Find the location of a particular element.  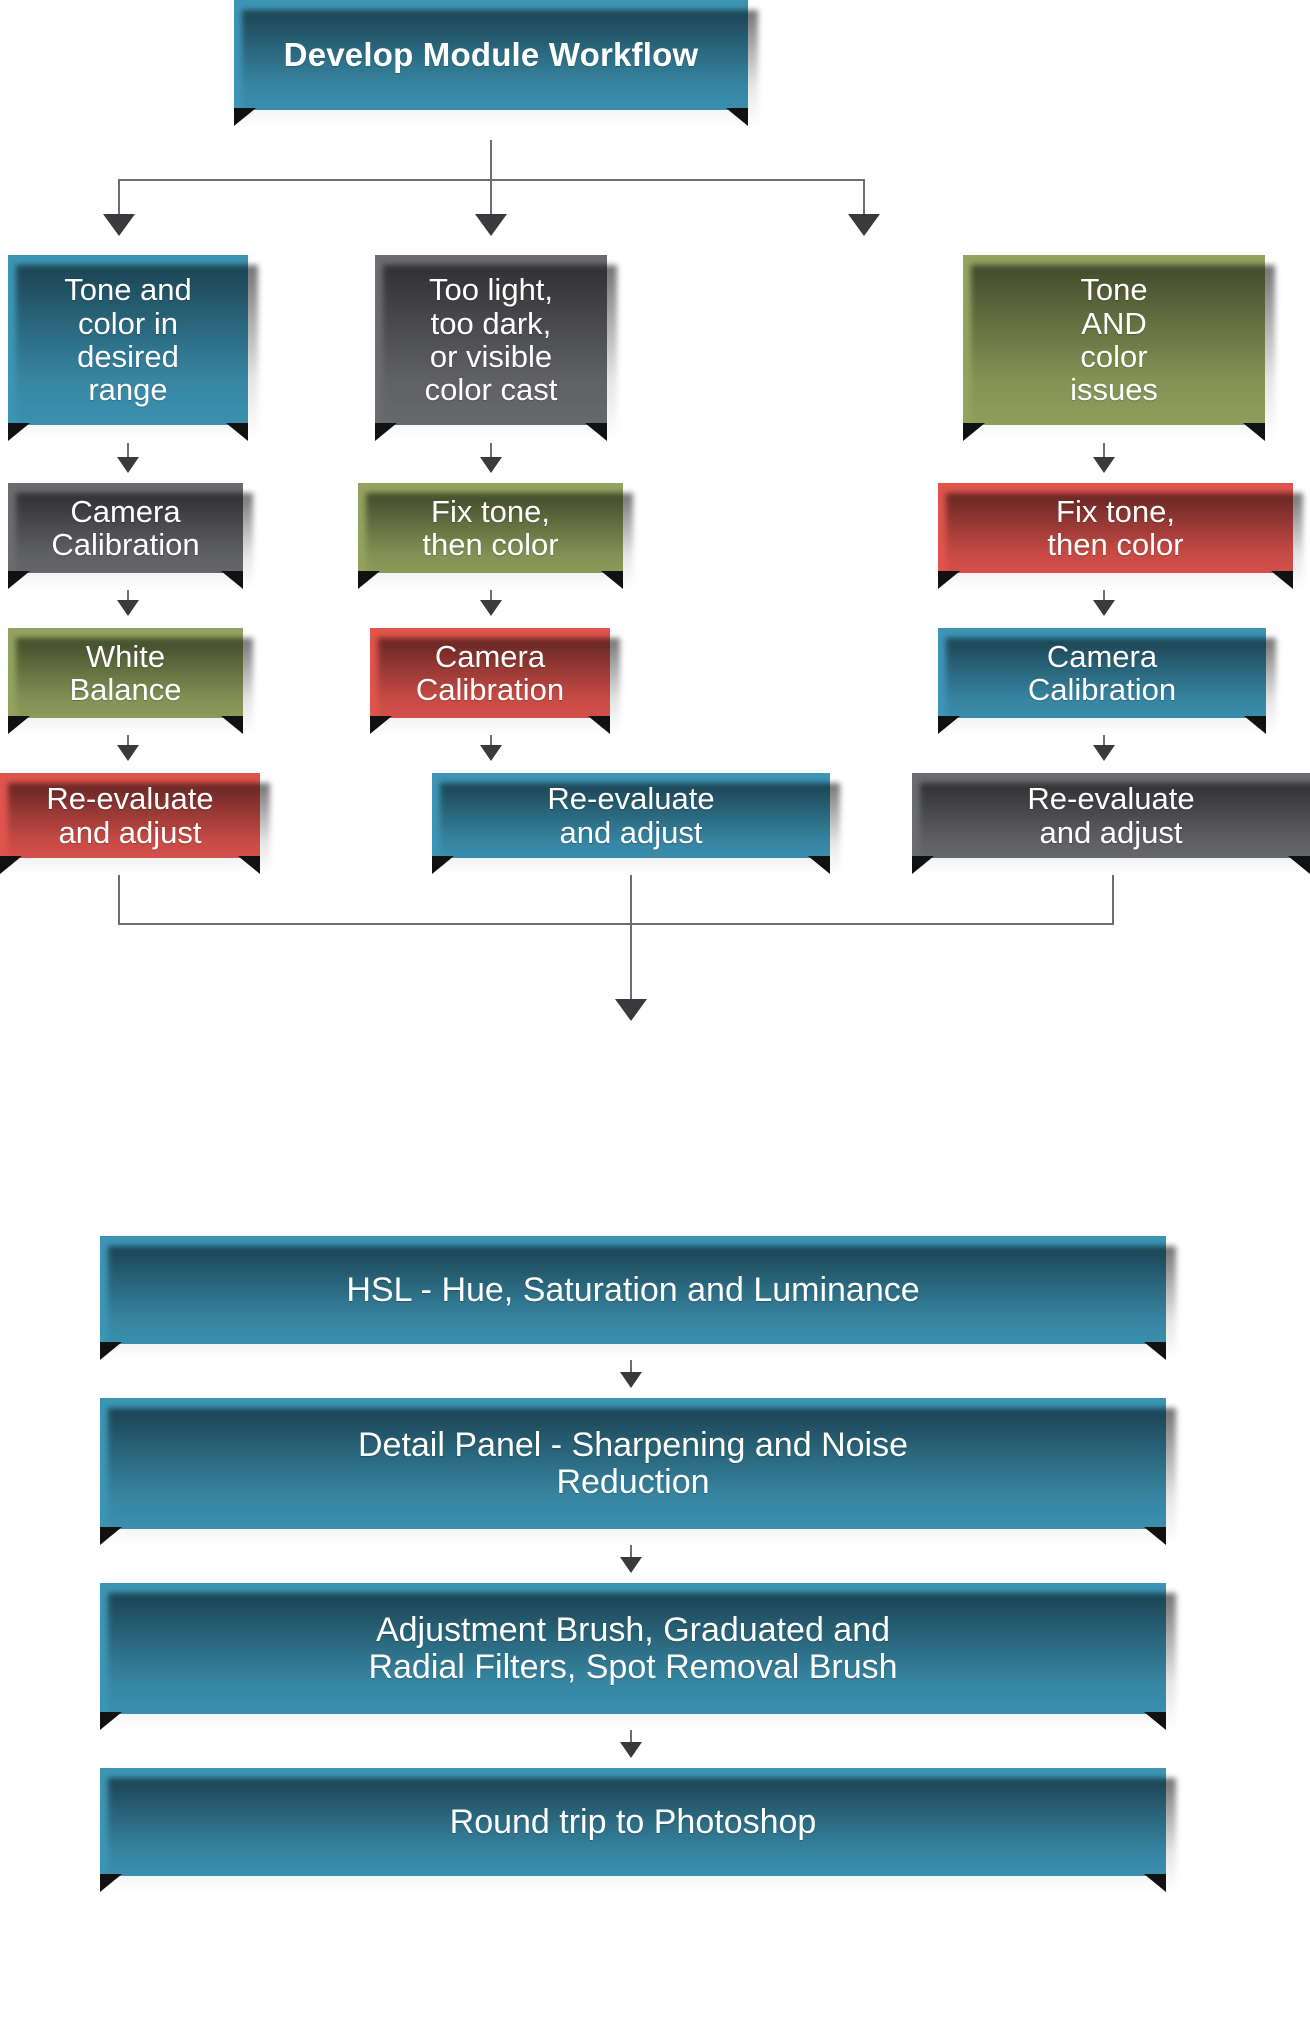

node-middle-step-4: Re-evaluate and adjust is located at coordinates (631, 823).